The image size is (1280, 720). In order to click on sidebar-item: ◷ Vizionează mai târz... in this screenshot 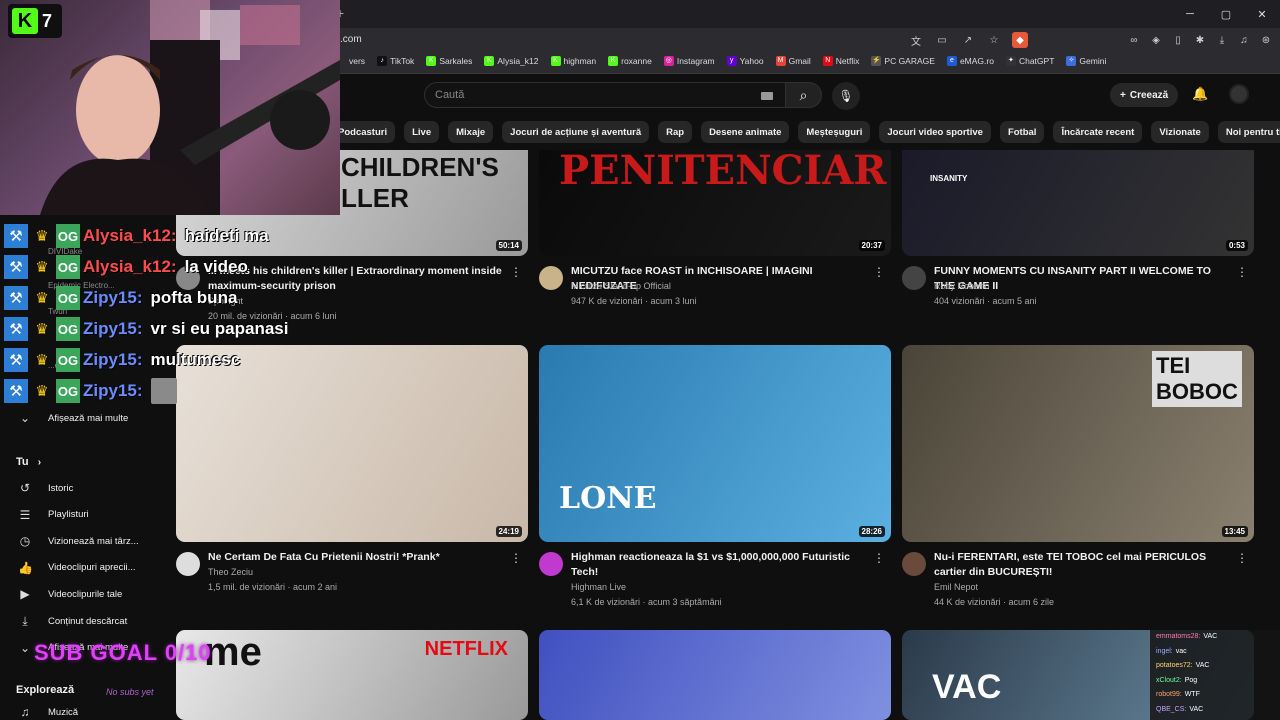, I will do `click(85, 541)`.